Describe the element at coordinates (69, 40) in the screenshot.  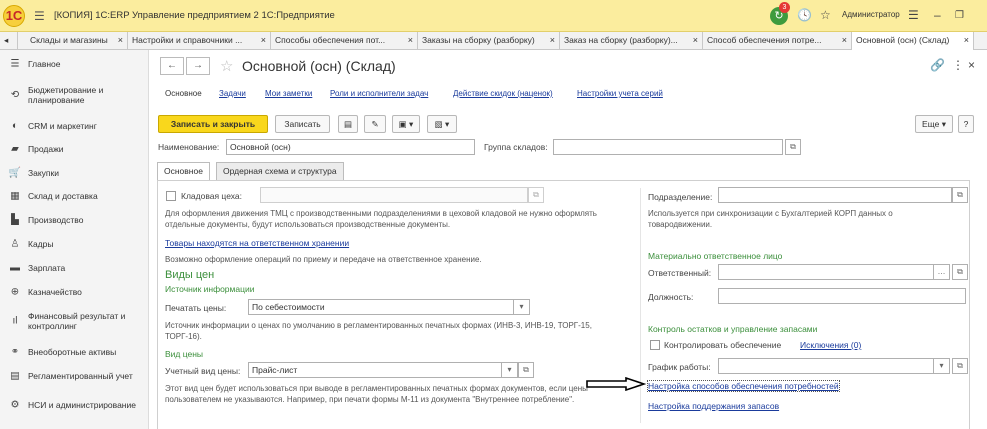
I see `tab-label: Склады и магазины` at that location.